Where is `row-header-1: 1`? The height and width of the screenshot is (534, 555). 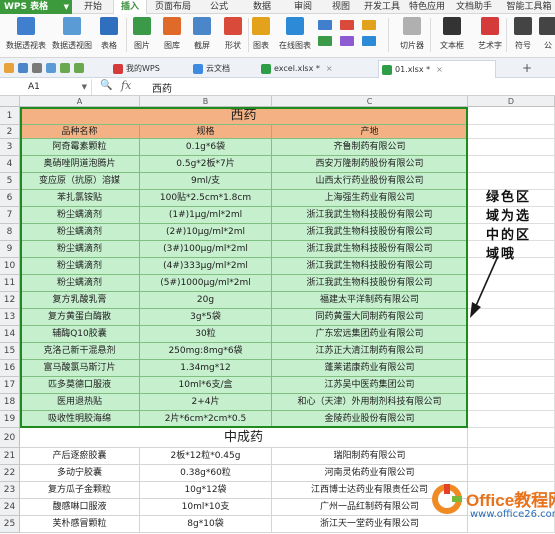 row-header-1: 1 is located at coordinates (10, 116).